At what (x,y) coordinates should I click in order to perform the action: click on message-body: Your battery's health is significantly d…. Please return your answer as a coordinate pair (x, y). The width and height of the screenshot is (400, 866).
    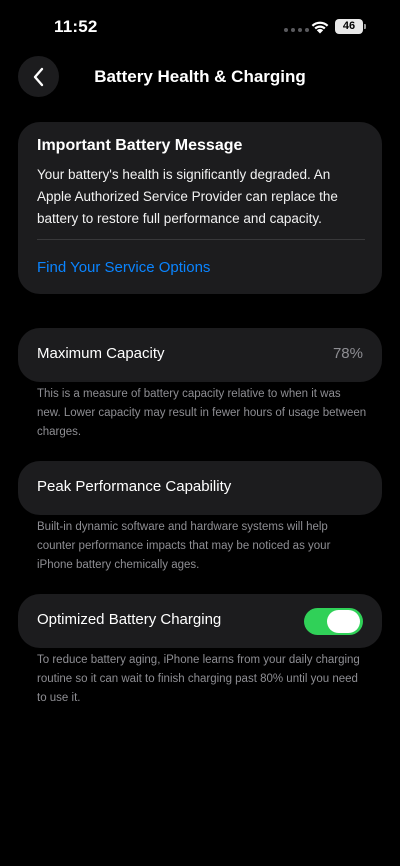
    Looking at the image, I should click on (187, 196).